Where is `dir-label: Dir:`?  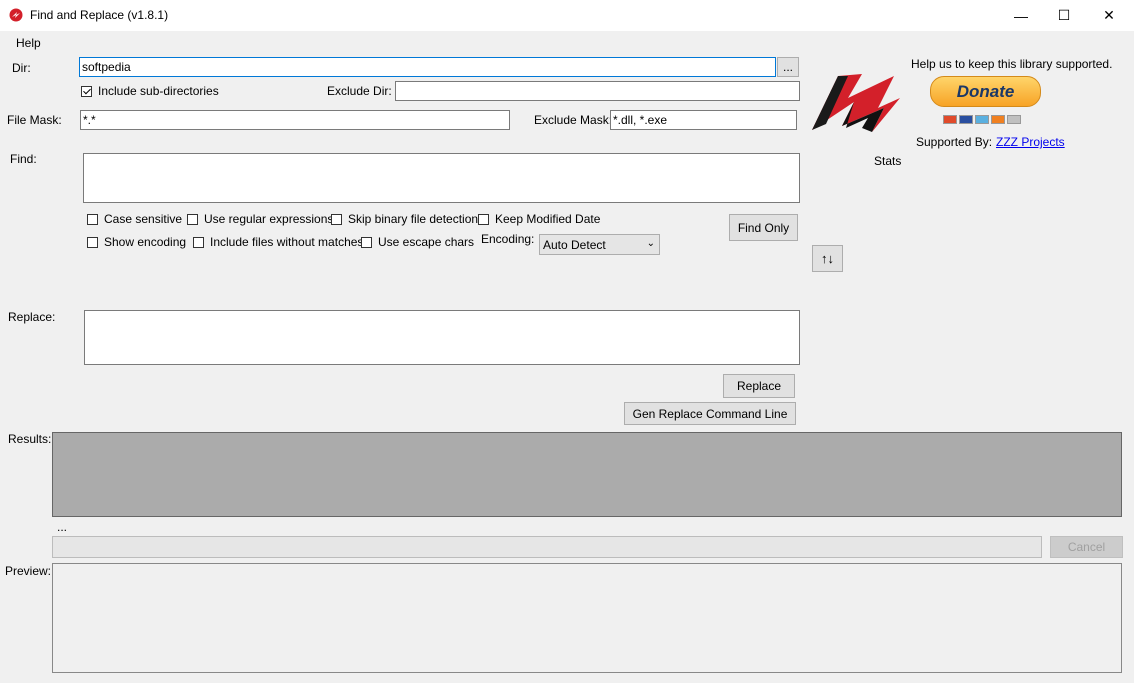 dir-label: Dir: is located at coordinates (21, 68).